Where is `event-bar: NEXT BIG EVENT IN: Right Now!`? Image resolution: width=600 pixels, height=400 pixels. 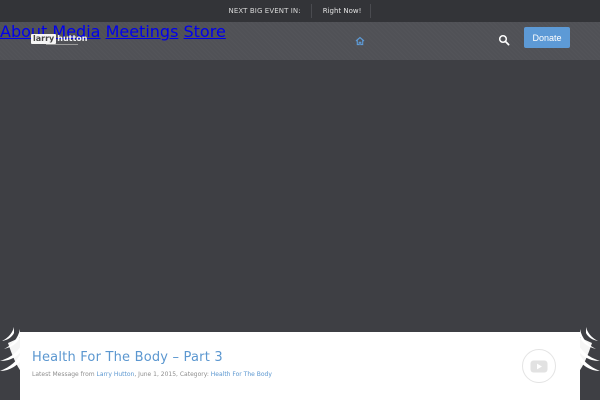
event-bar: NEXT BIG EVENT IN: Right Now! is located at coordinates (300, 11).